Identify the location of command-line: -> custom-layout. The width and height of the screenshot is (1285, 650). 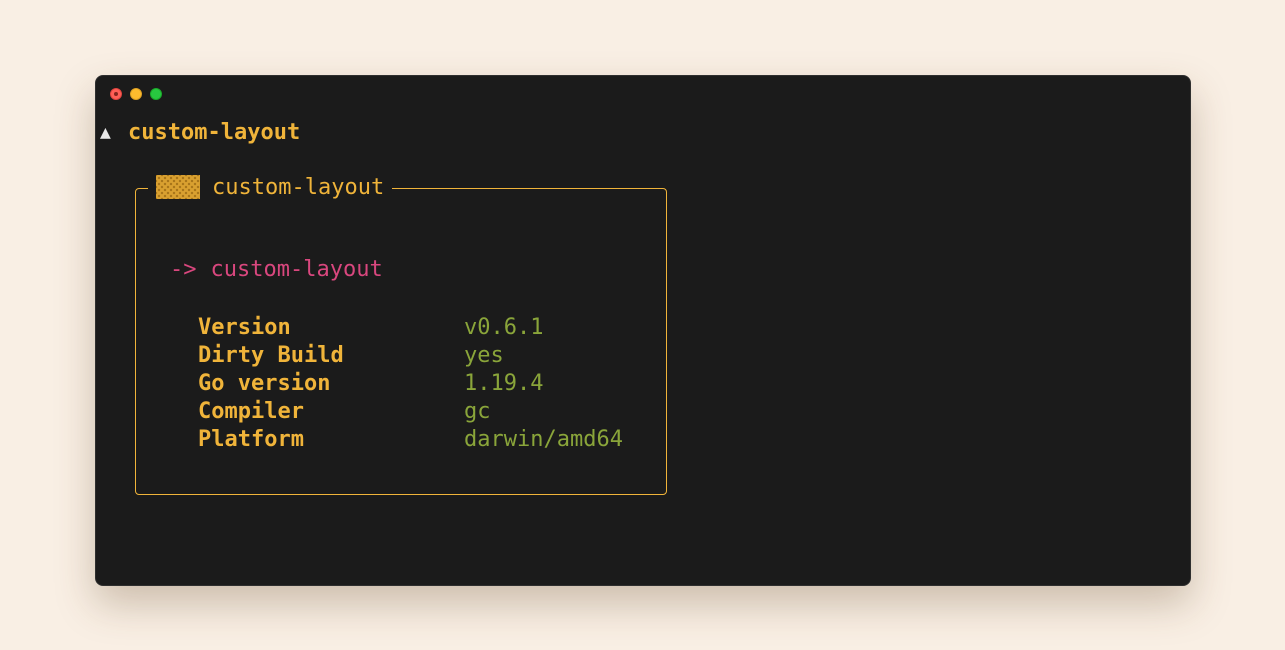
(276, 269).